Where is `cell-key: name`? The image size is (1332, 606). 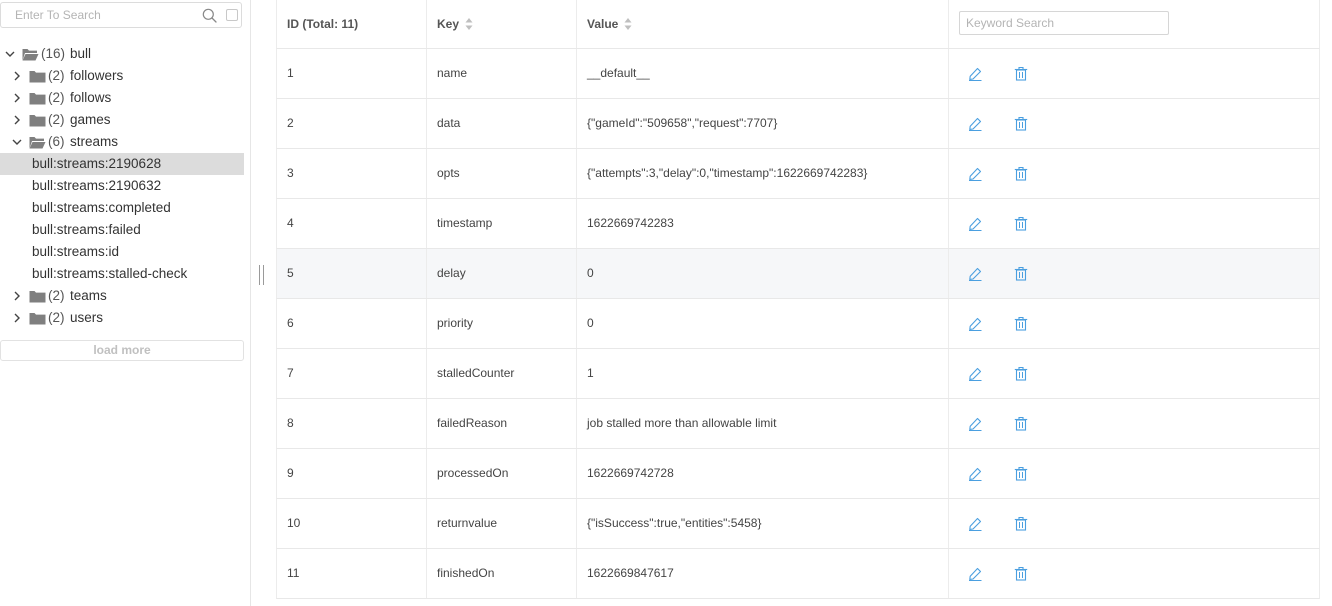 cell-key: name is located at coordinates (502, 73).